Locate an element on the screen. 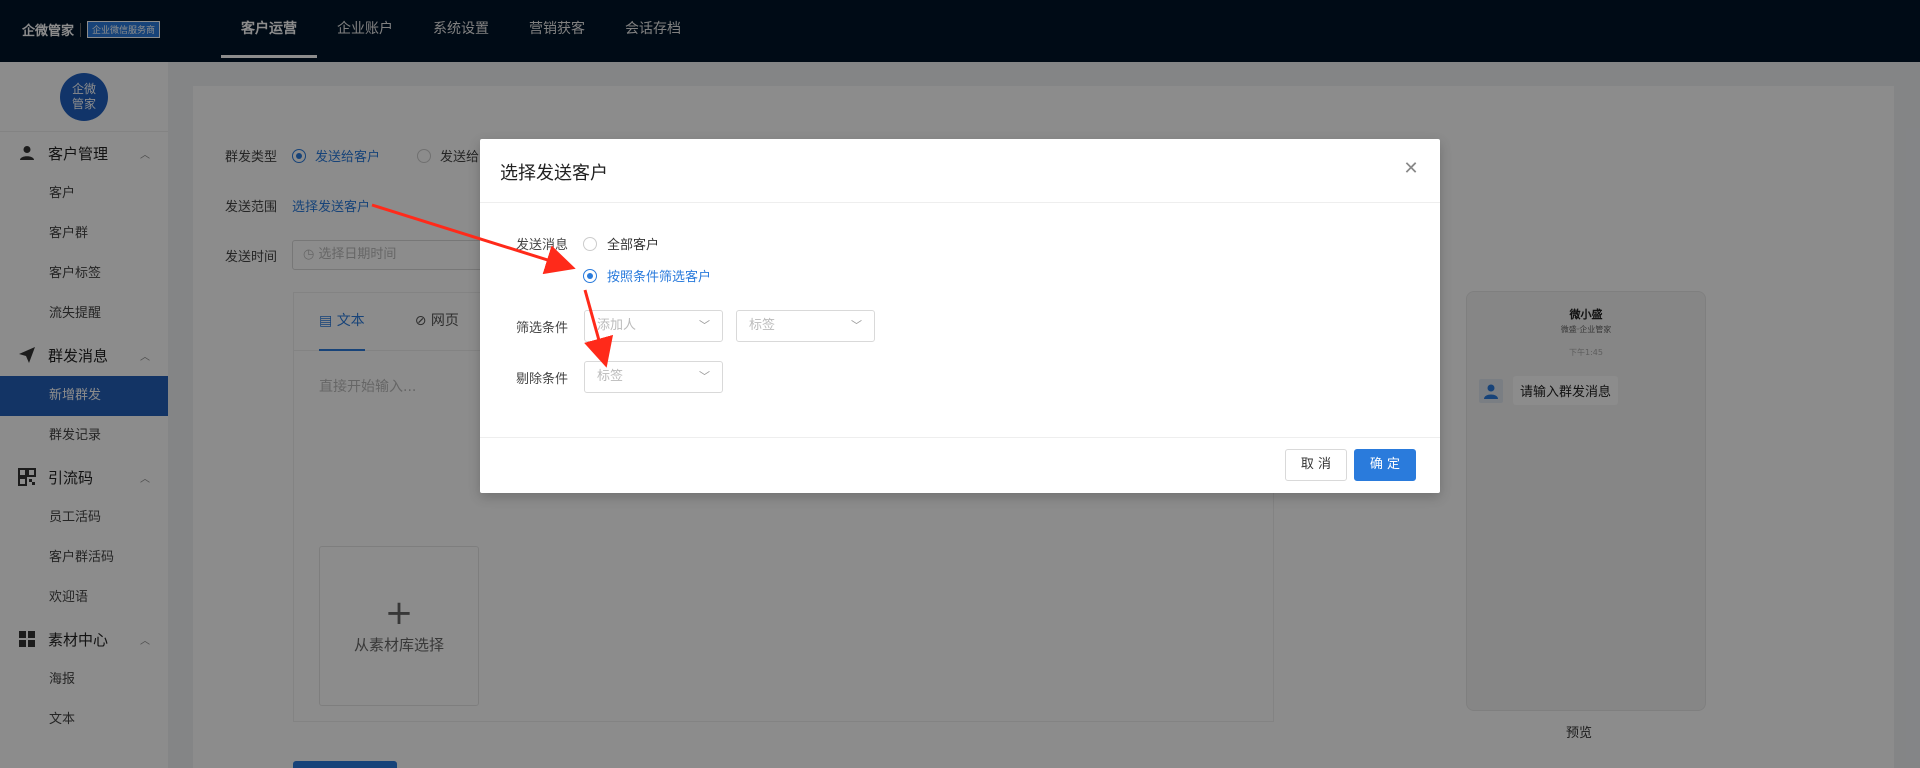  close-icon: ✕ is located at coordinates (1411, 168).